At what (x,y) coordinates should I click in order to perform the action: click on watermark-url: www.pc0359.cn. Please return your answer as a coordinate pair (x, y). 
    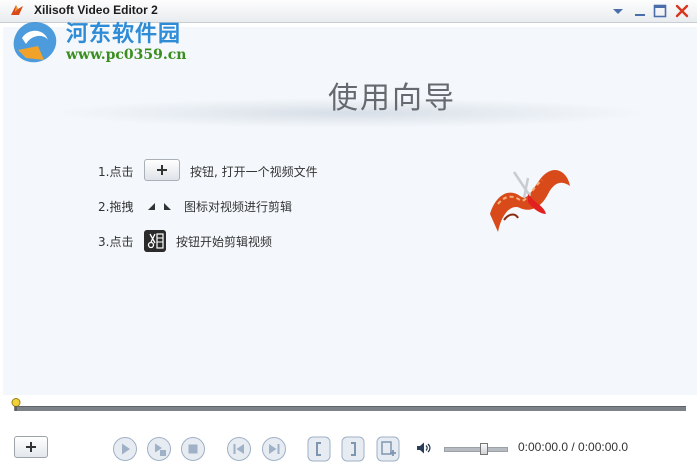
    Looking at the image, I should click on (126, 55).